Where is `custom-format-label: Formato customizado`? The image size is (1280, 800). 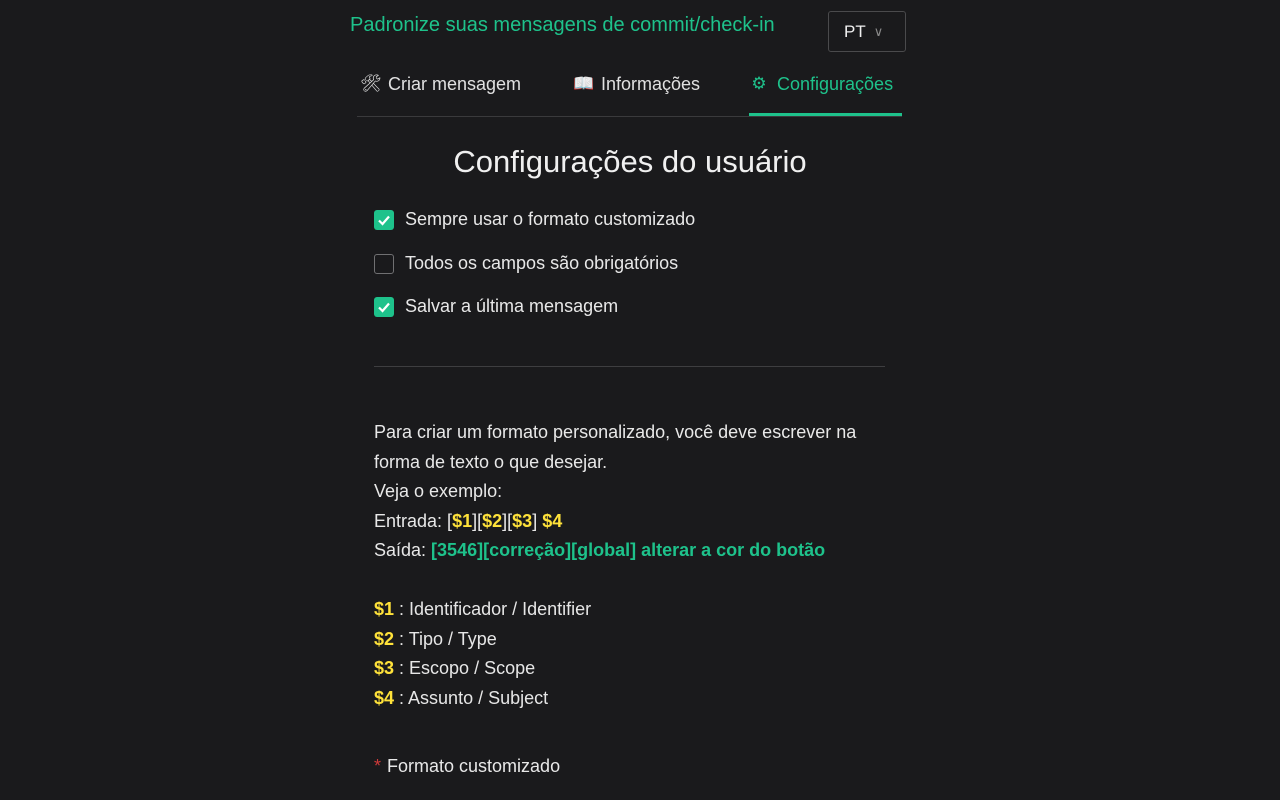
custom-format-label: Formato customizado is located at coordinates (474, 766).